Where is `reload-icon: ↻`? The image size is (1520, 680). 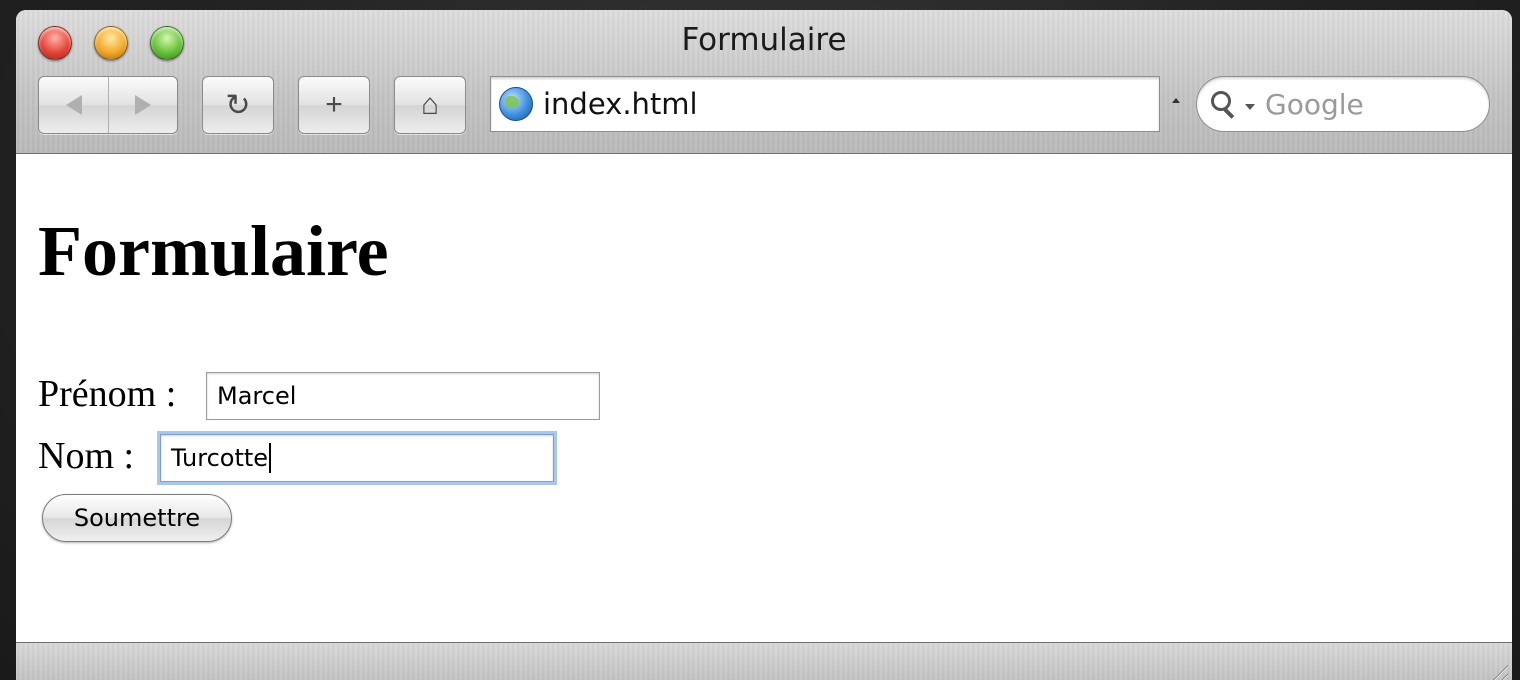
reload-icon: ↻ is located at coordinates (238, 105).